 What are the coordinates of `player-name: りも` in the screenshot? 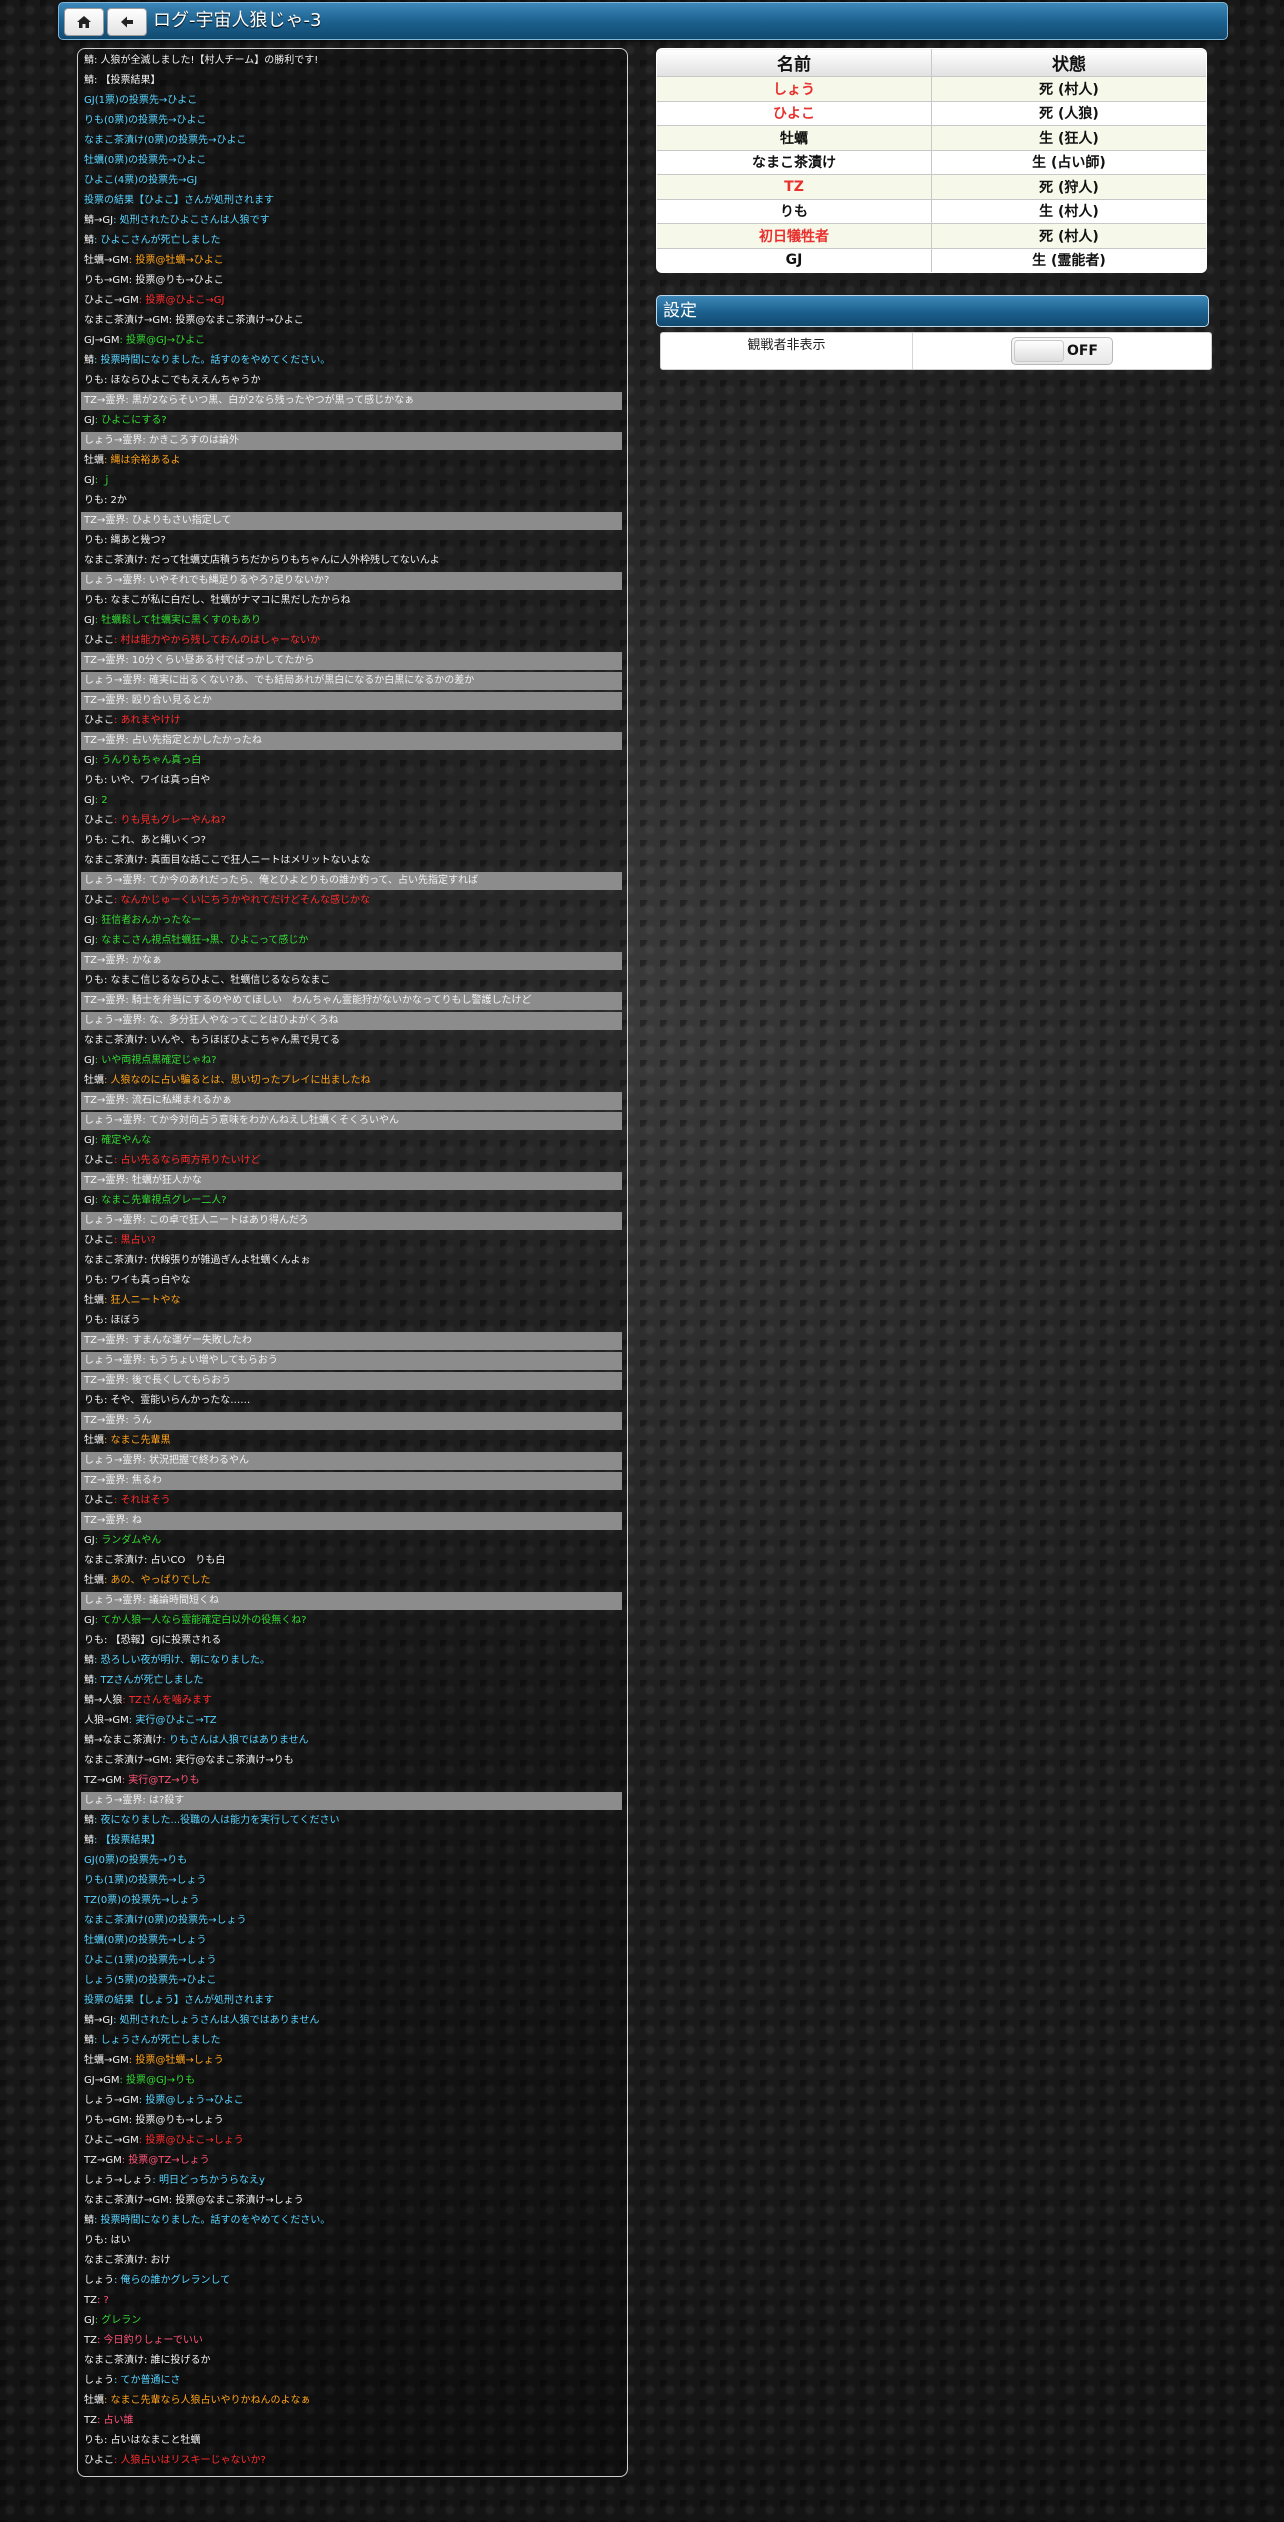 It's located at (794, 211).